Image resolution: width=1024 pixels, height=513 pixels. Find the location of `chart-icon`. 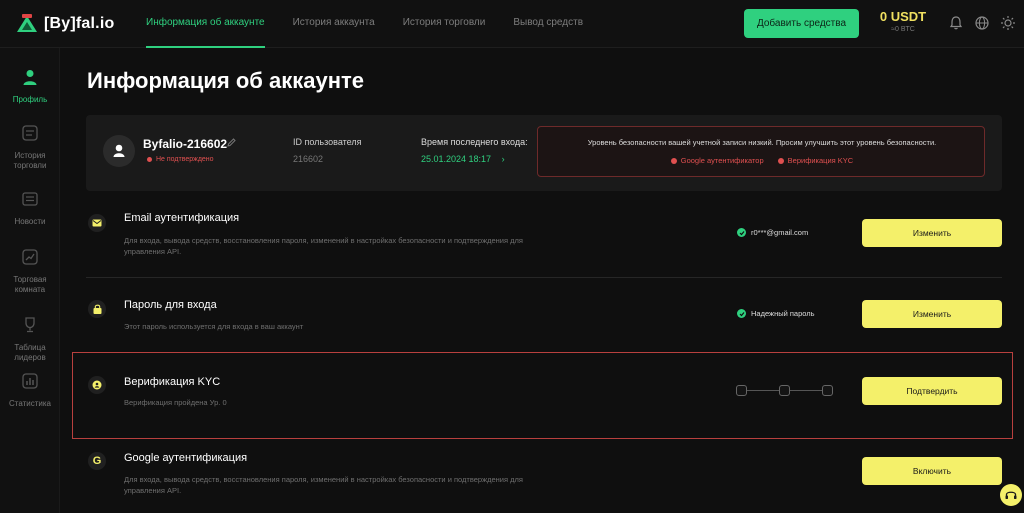

chart-icon is located at coordinates (30, 257).